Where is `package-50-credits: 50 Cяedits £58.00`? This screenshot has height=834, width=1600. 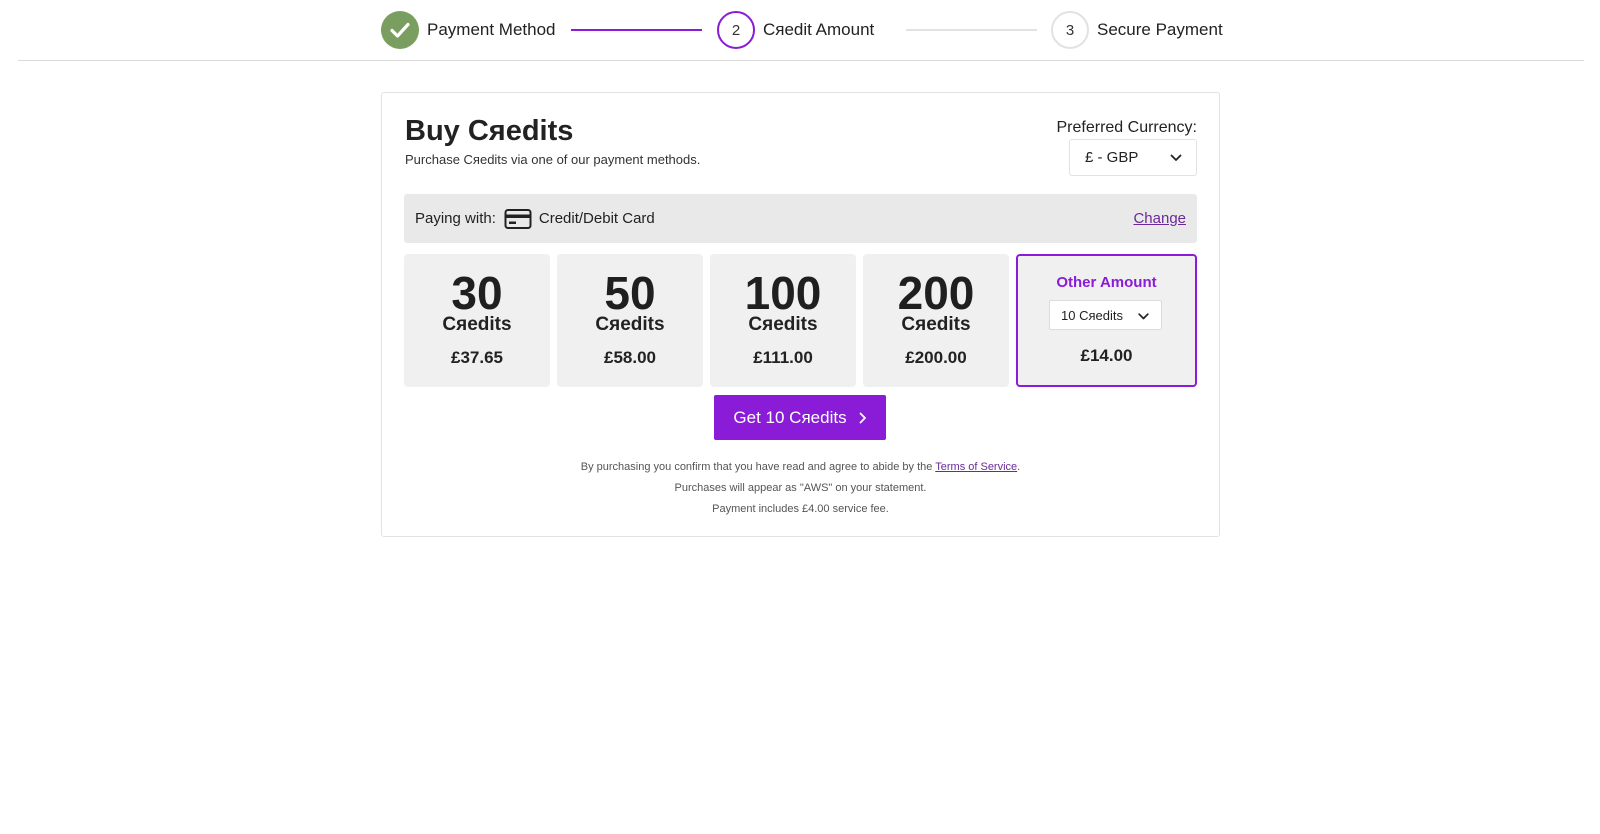
package-50-credits: 50 Cяedits £58.00 is located at coordinates (630, 320).